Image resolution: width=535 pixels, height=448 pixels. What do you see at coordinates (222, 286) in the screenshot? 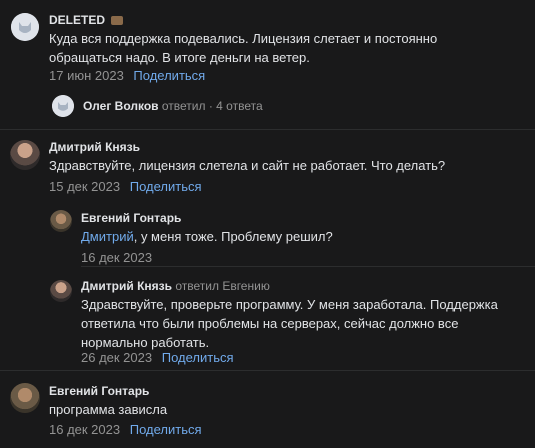
I see `reply-to-note: ответил Евгению` at bounding box center [222, 286].